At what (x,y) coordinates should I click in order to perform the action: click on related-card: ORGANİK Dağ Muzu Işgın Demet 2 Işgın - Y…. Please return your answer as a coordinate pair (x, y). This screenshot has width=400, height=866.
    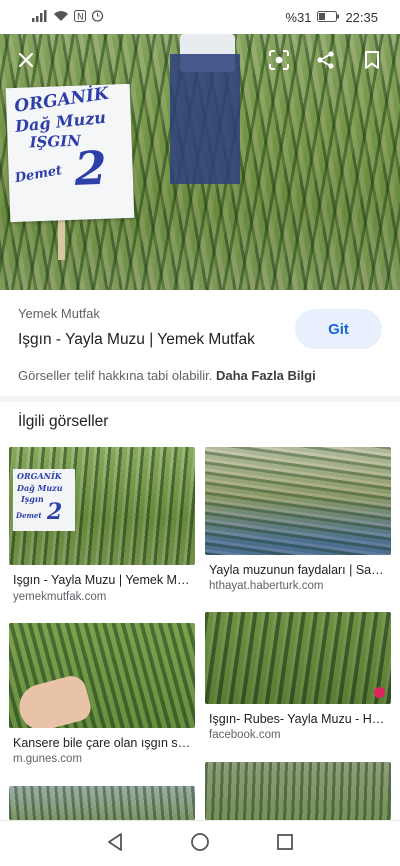
    Looking at the image, I should click on (102, 527).